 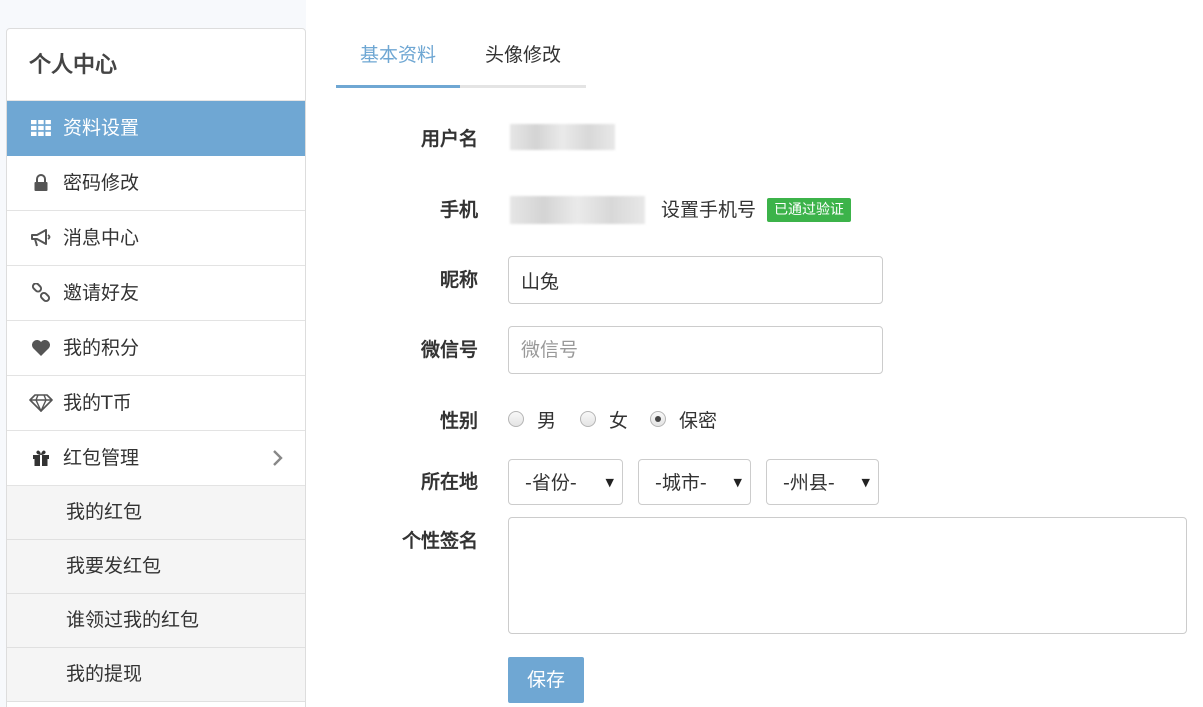 What do you see at coordinates (41, 293) in the screenshot?
I see `link-icon` at bounding box center [41, 293].